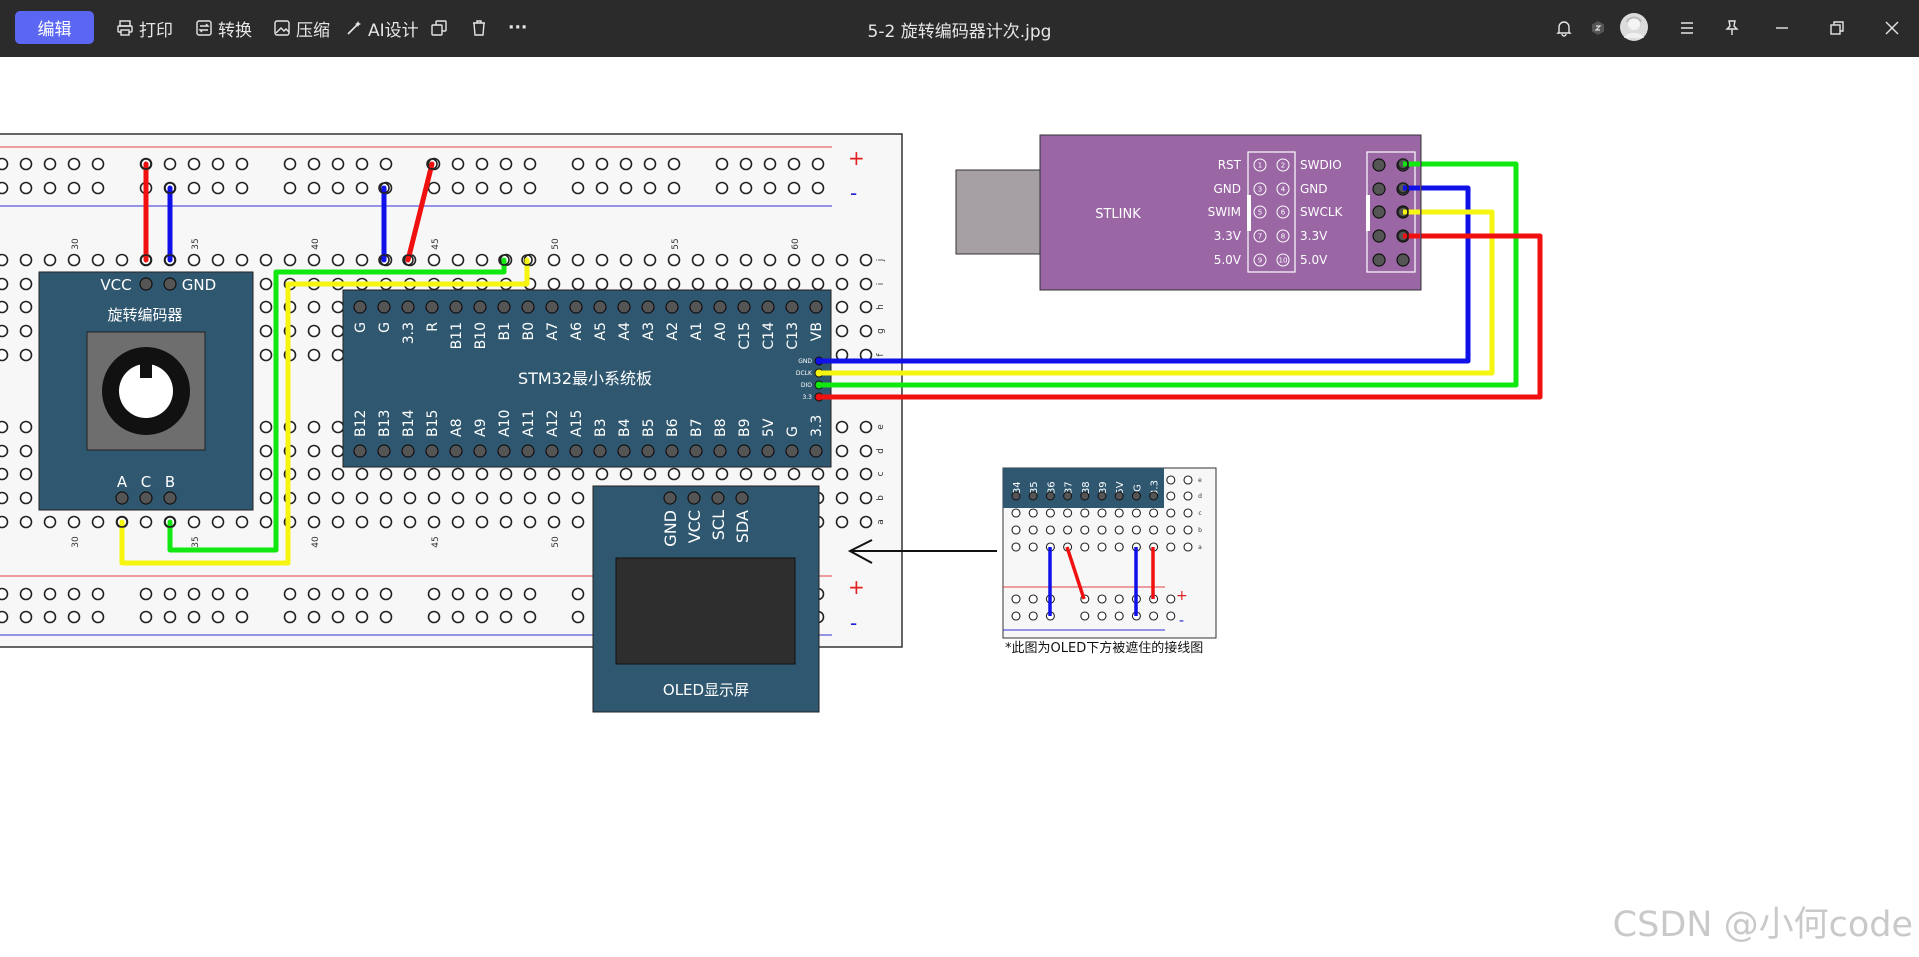  What do you see at coordinates (282, 28) in the screenshot?
I see `compress-image-icon` at bounding box center [282, 28].